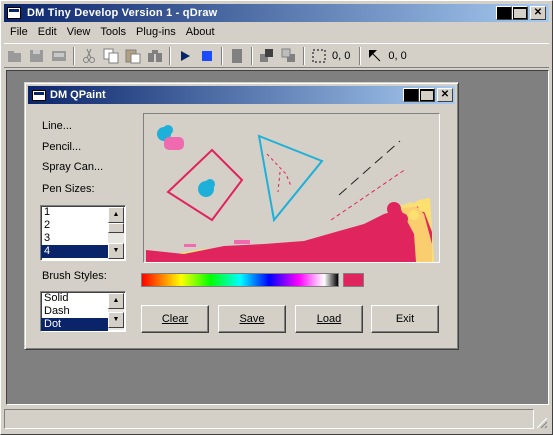 The height and width of the screenshot is (435, 553). What do you see at coordinates (39, 95) in the screenshot?
I see `child-window-icon` at bounding box center [39, 95].